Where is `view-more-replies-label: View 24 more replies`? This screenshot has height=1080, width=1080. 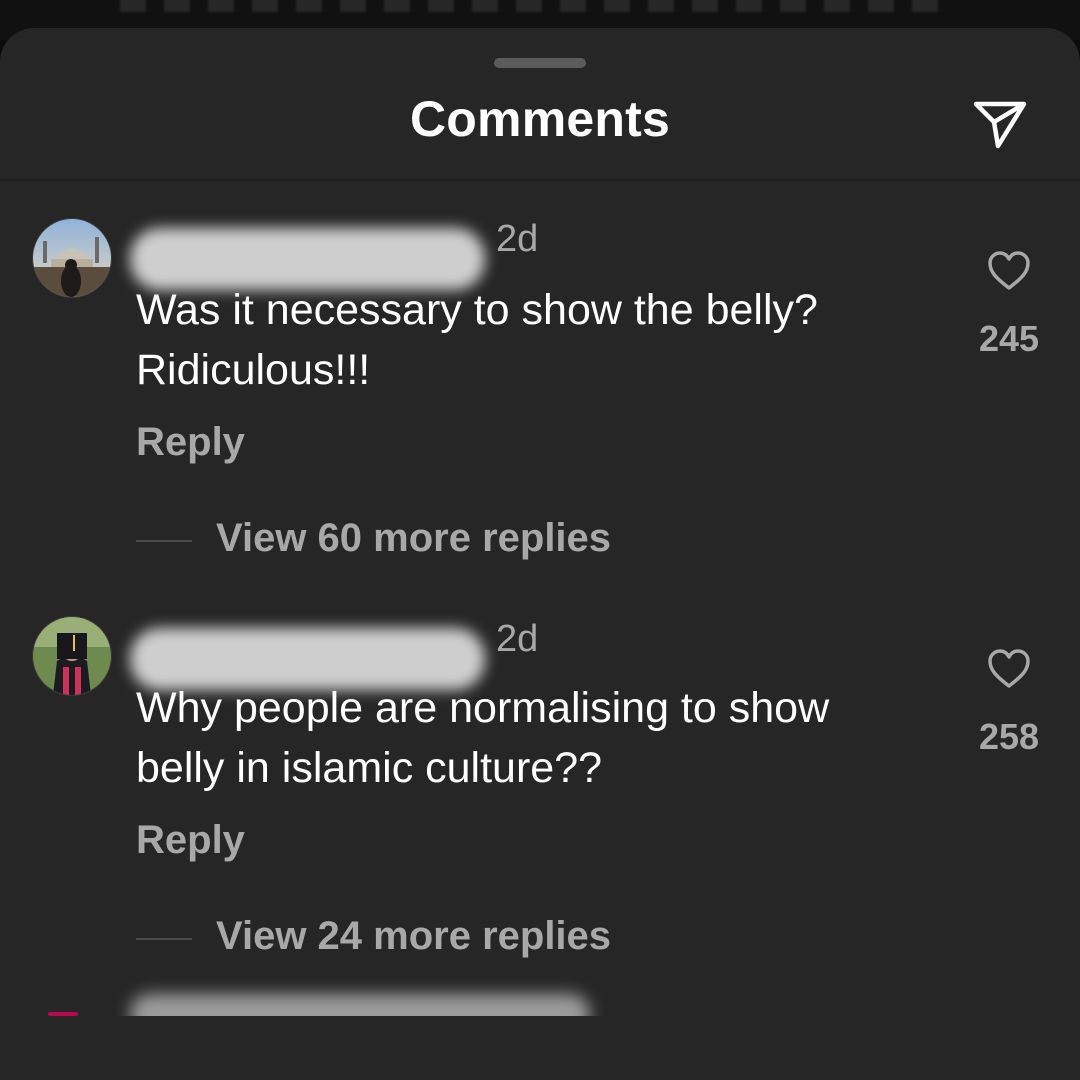 view-more-replies-label: View 24 more replies is located at coordinates (414, 936).